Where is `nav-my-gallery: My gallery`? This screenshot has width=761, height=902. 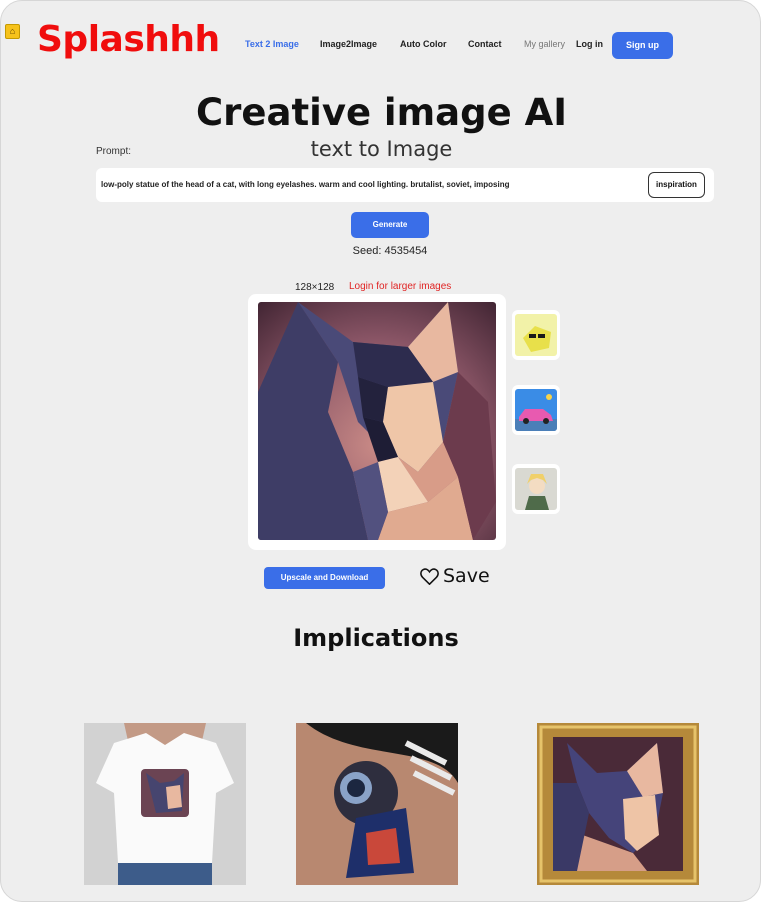
nav-my-gallery: My gallery is located at coordinates (544, 44).